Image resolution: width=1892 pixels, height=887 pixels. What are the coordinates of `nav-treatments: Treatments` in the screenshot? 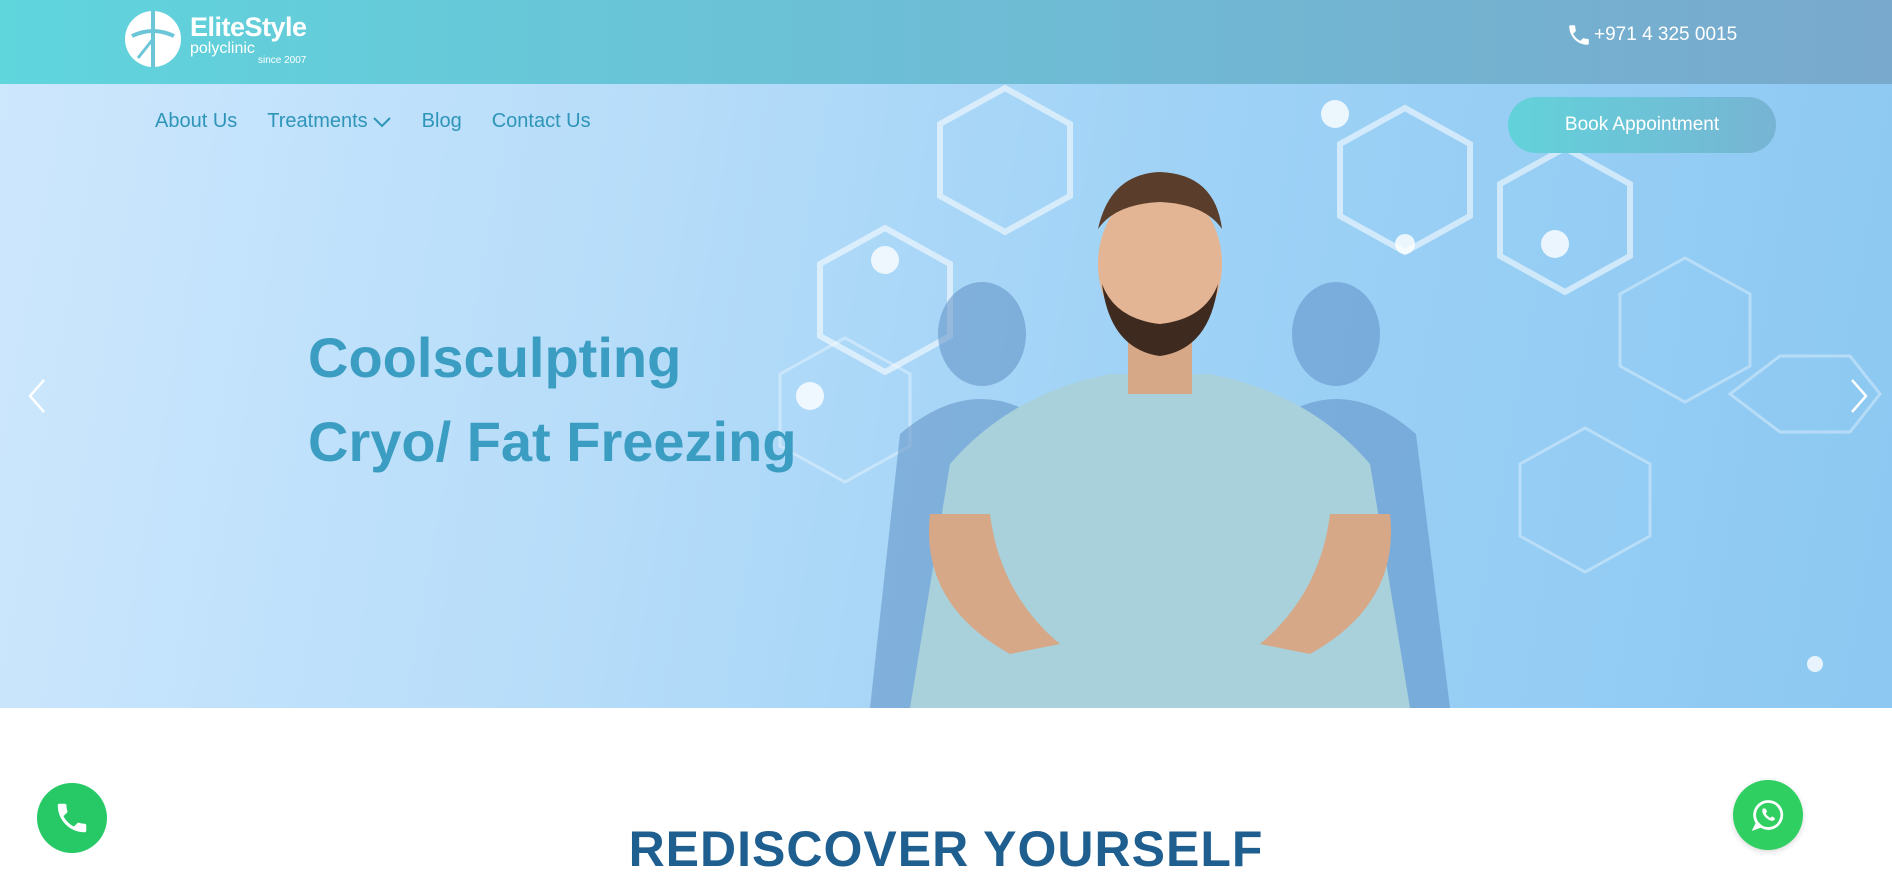 It's located at (329, 121).